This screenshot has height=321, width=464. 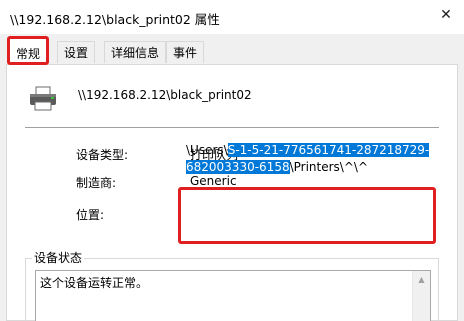 What do you see at coordinates (207, 150) in the screenshot?
I see `location-prefix: \Users\` at bounding box center [207, 150].